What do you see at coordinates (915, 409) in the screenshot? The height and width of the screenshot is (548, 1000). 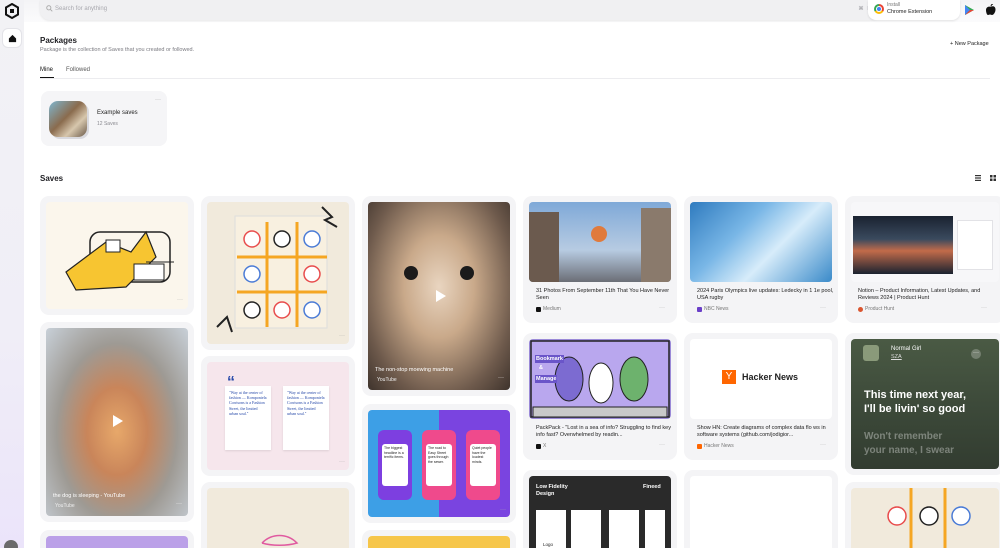 I see `lyric-line-2: I'll be livin' so good` at bounding box center [915, 409].